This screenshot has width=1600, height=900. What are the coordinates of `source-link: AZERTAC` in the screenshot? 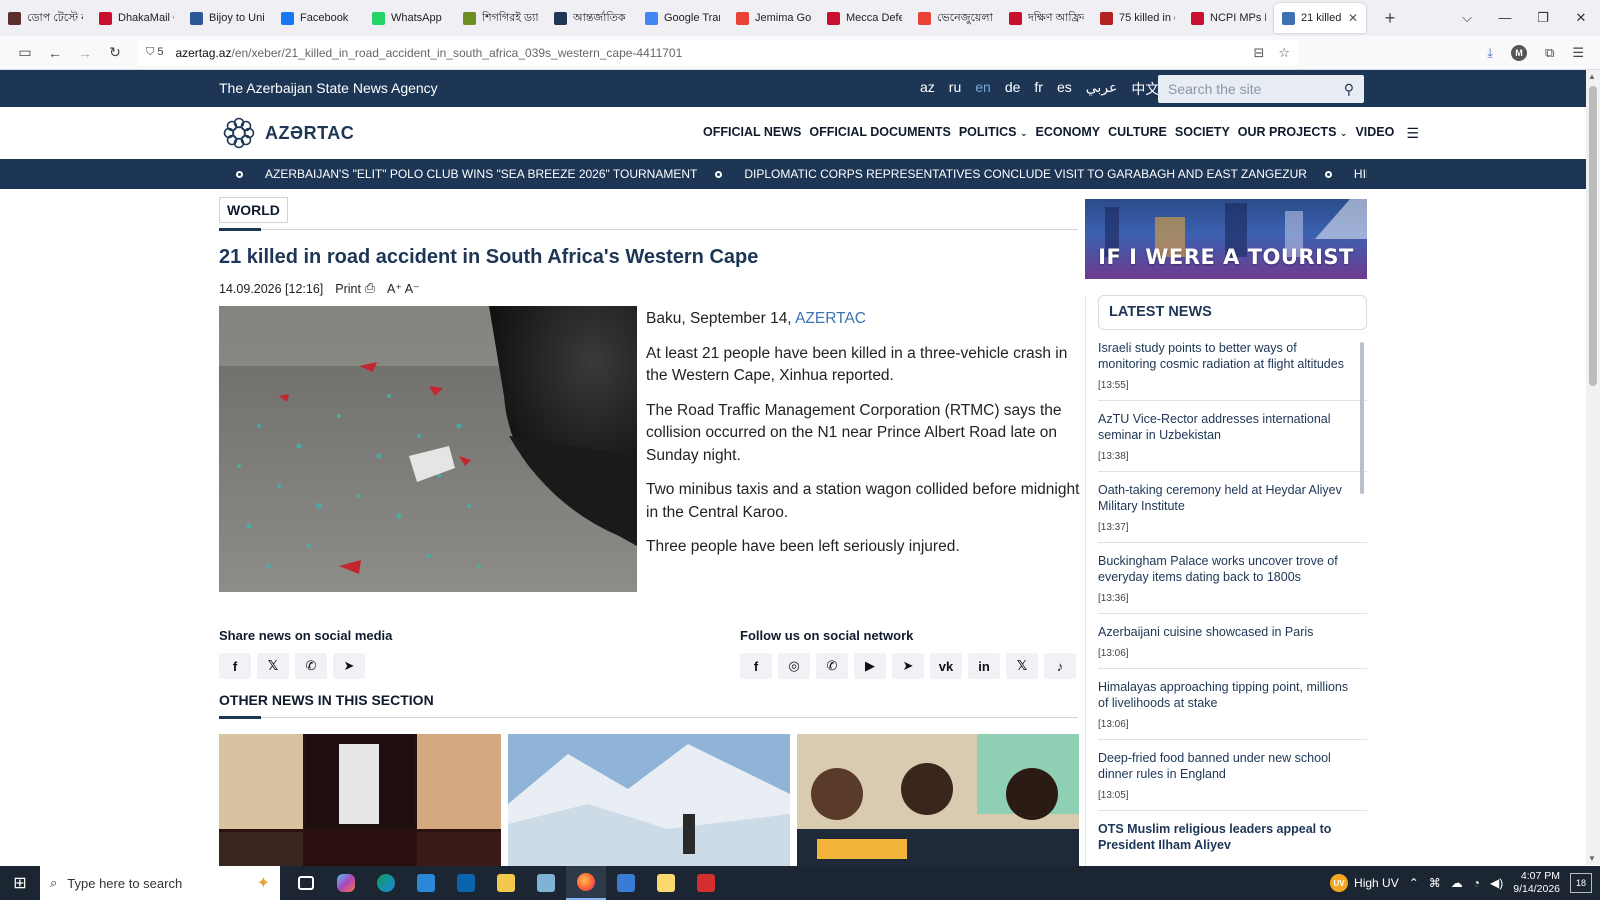 It's located at (830, 318).